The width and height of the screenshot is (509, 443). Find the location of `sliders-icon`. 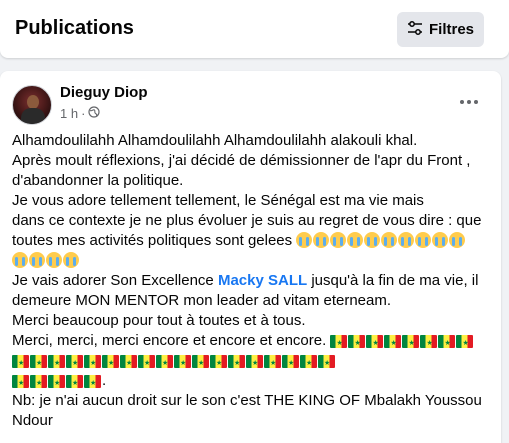

sliders-icon is located at coordinates (415, 30).